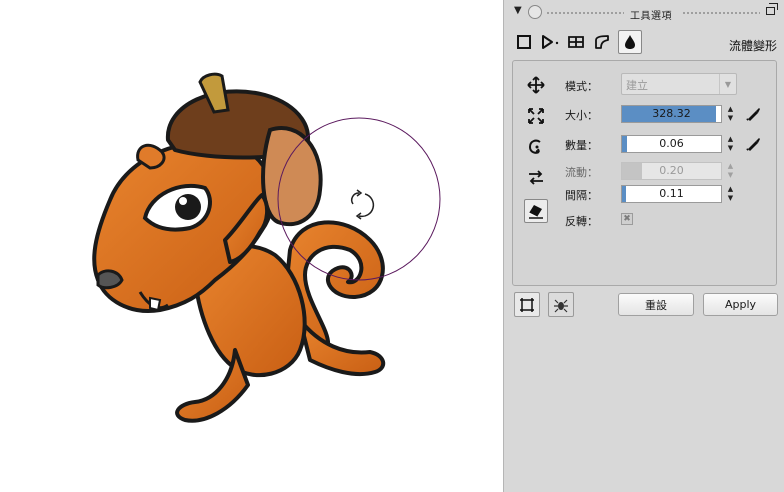 This screenshot has width=784, height=492. I want to click on invert-label: 反轉：, so click(581, 221).